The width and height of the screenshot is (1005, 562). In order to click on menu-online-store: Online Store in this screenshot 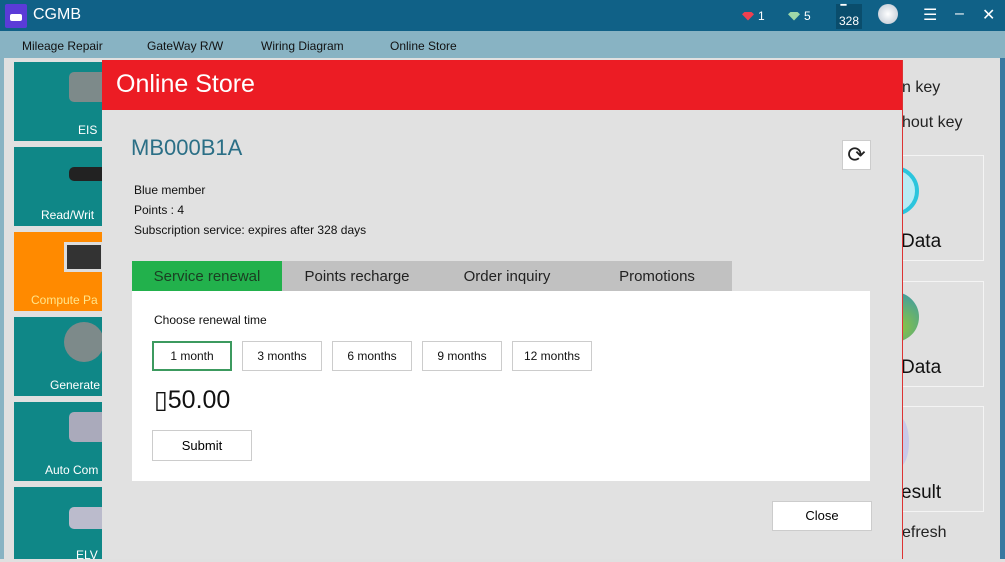, I will do `click(423, 46)`.